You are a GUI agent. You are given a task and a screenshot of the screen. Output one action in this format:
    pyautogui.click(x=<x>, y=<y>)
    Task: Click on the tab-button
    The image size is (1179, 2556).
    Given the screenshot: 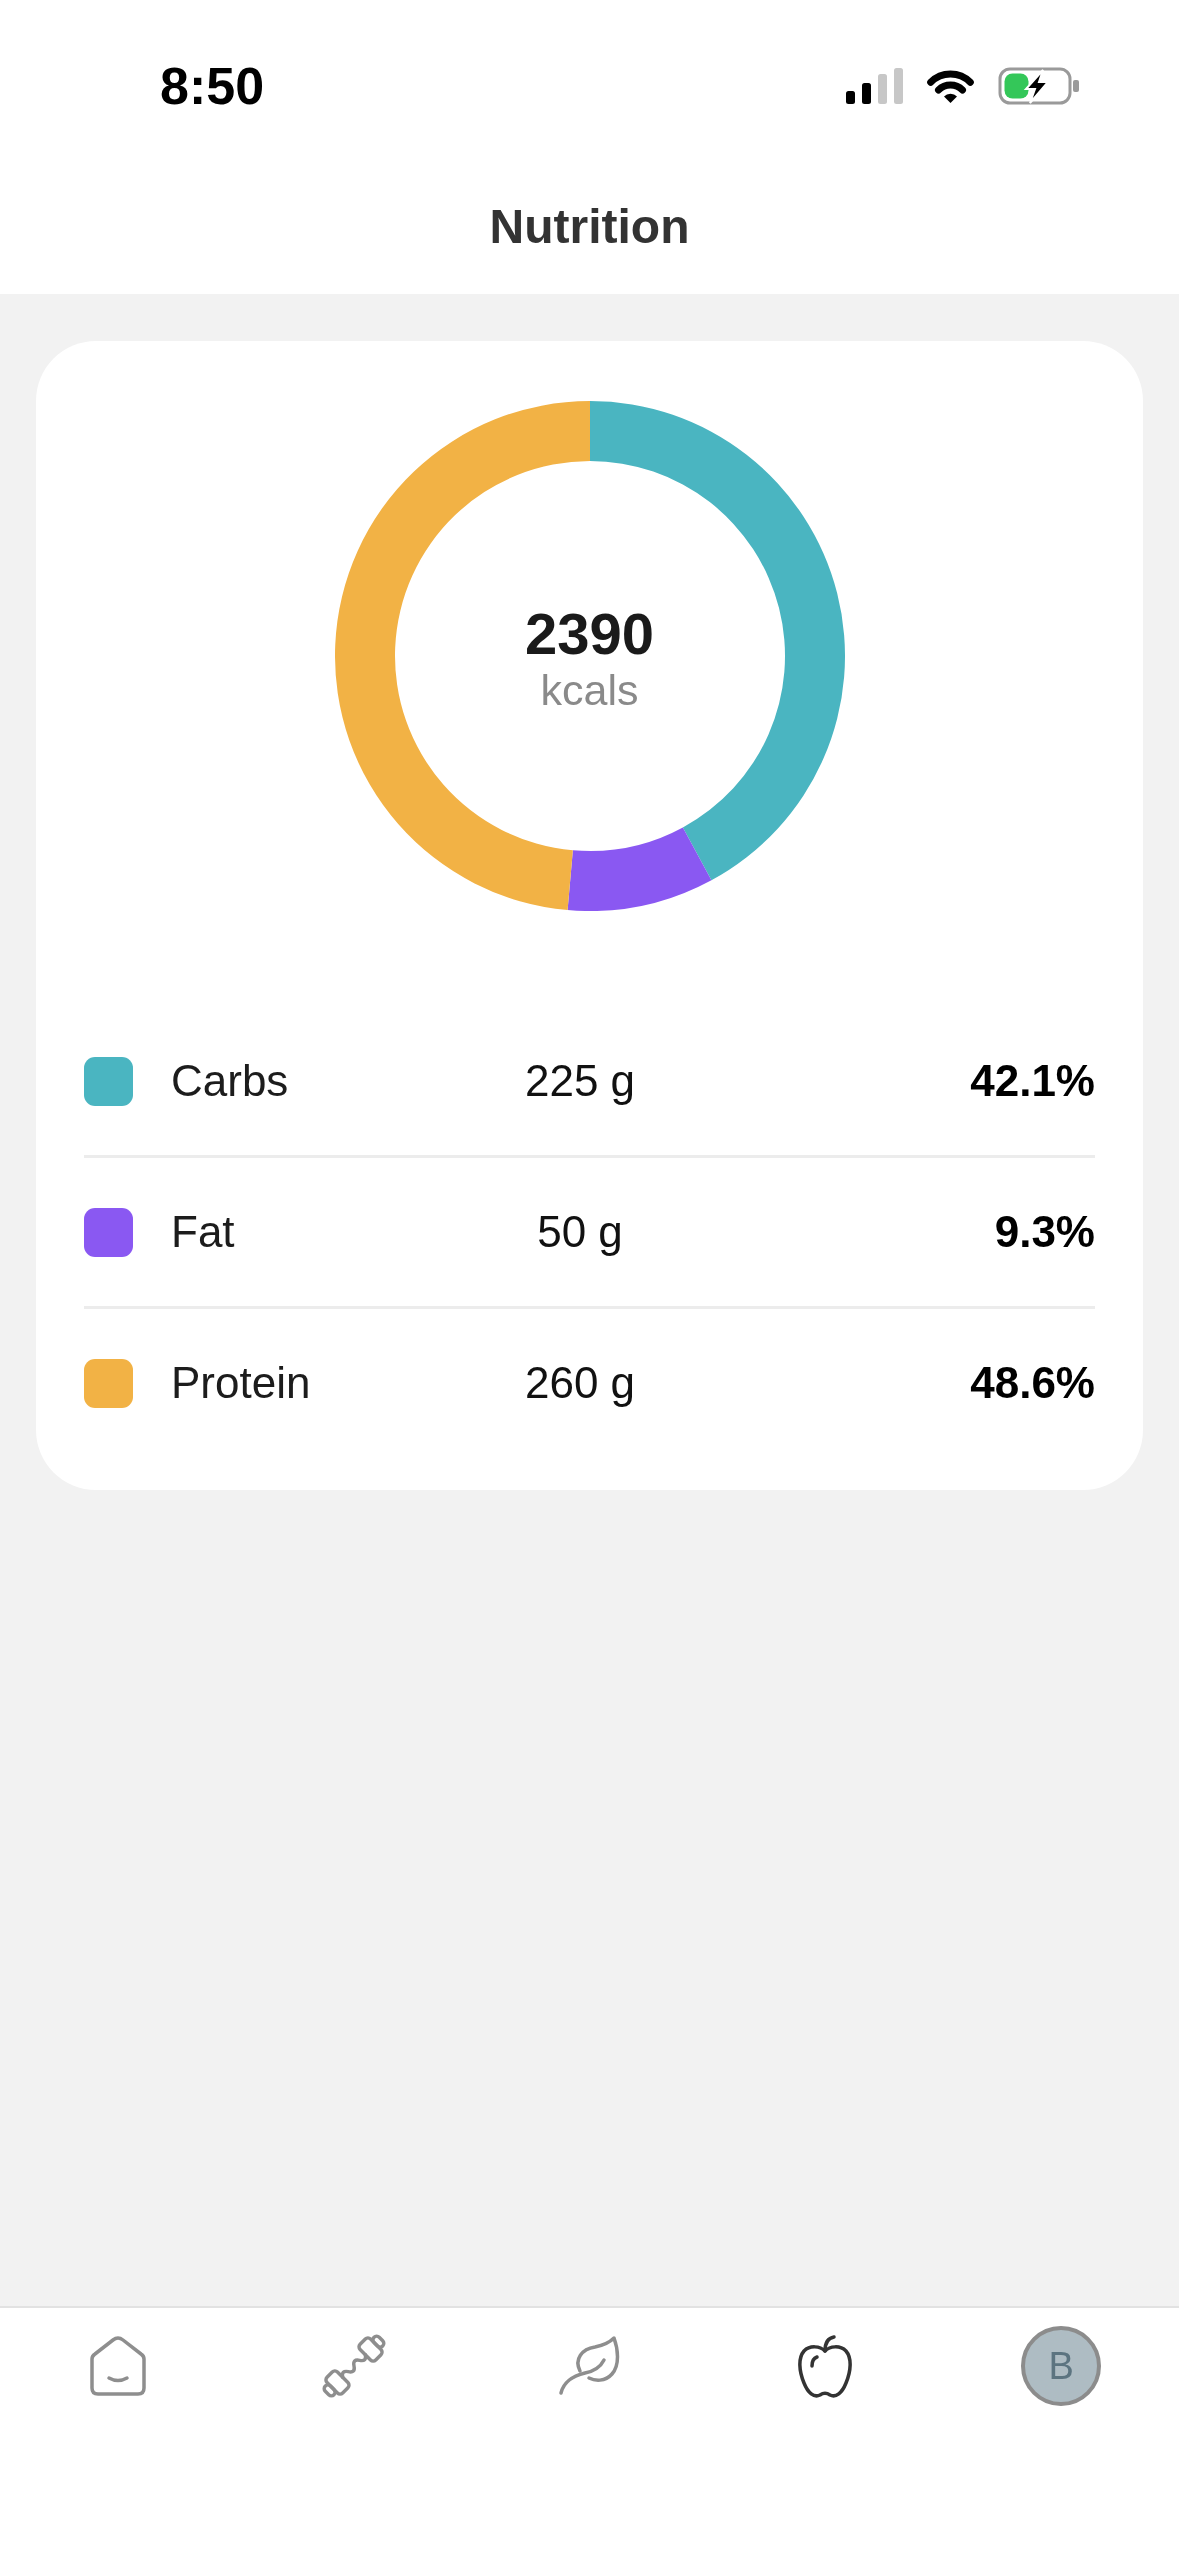 What is the action you would take?
    pyautogui.click(x=825, y=2366)
    